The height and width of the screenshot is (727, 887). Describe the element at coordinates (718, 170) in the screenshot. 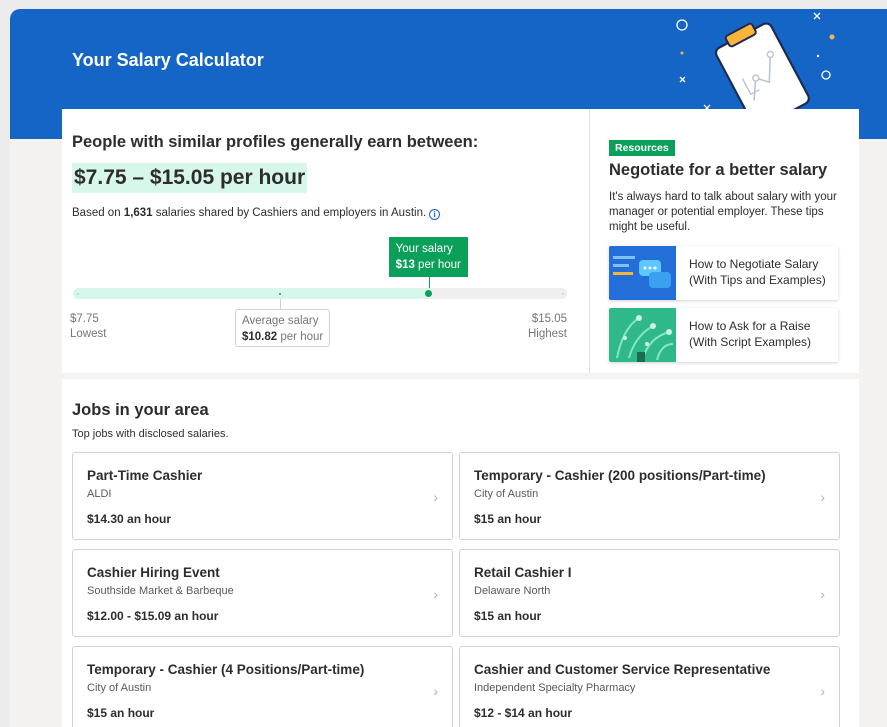

I see `resources-title: Negotiate for a better salary` at that location.